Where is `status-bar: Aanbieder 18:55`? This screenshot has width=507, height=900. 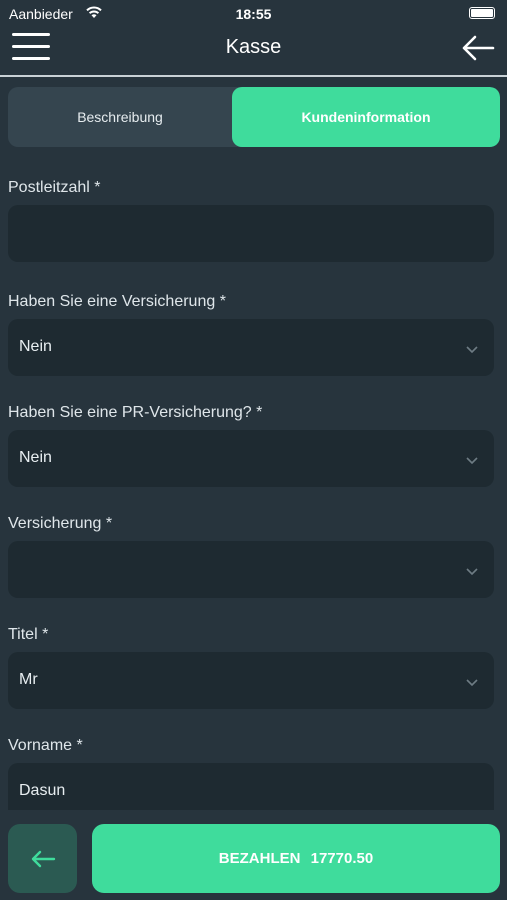 status-bar: Aanbieder 18:55 is located at coordinates (253, 14).